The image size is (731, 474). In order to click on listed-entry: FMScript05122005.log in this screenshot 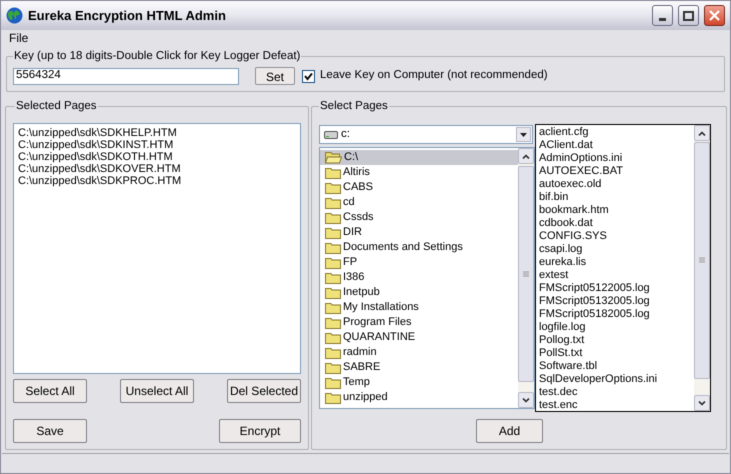, I will do `click(594, 288)`.